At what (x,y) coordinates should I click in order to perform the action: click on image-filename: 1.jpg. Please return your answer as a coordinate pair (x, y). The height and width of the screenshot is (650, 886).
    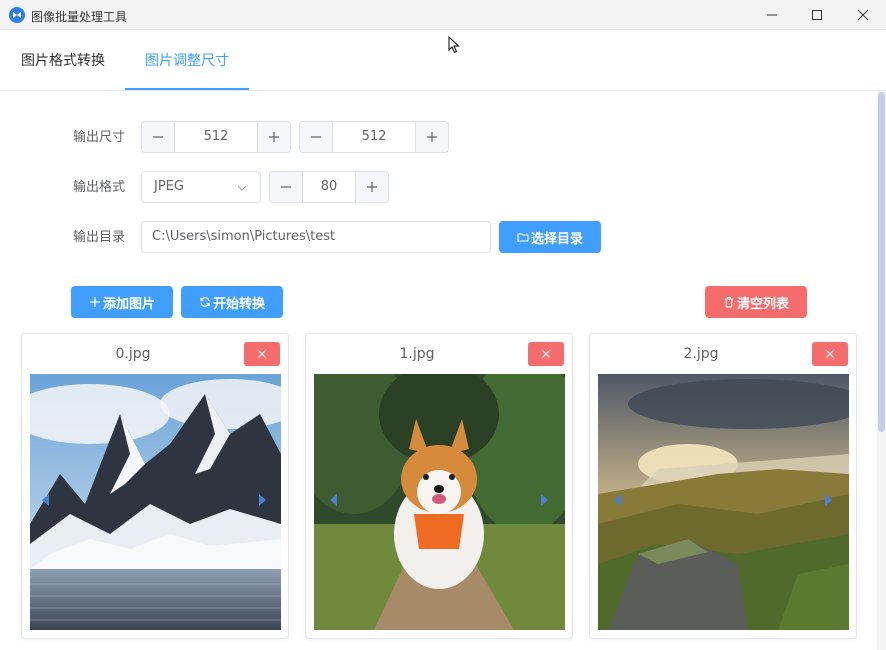
    Looking at the image, I should click on (417, 354).